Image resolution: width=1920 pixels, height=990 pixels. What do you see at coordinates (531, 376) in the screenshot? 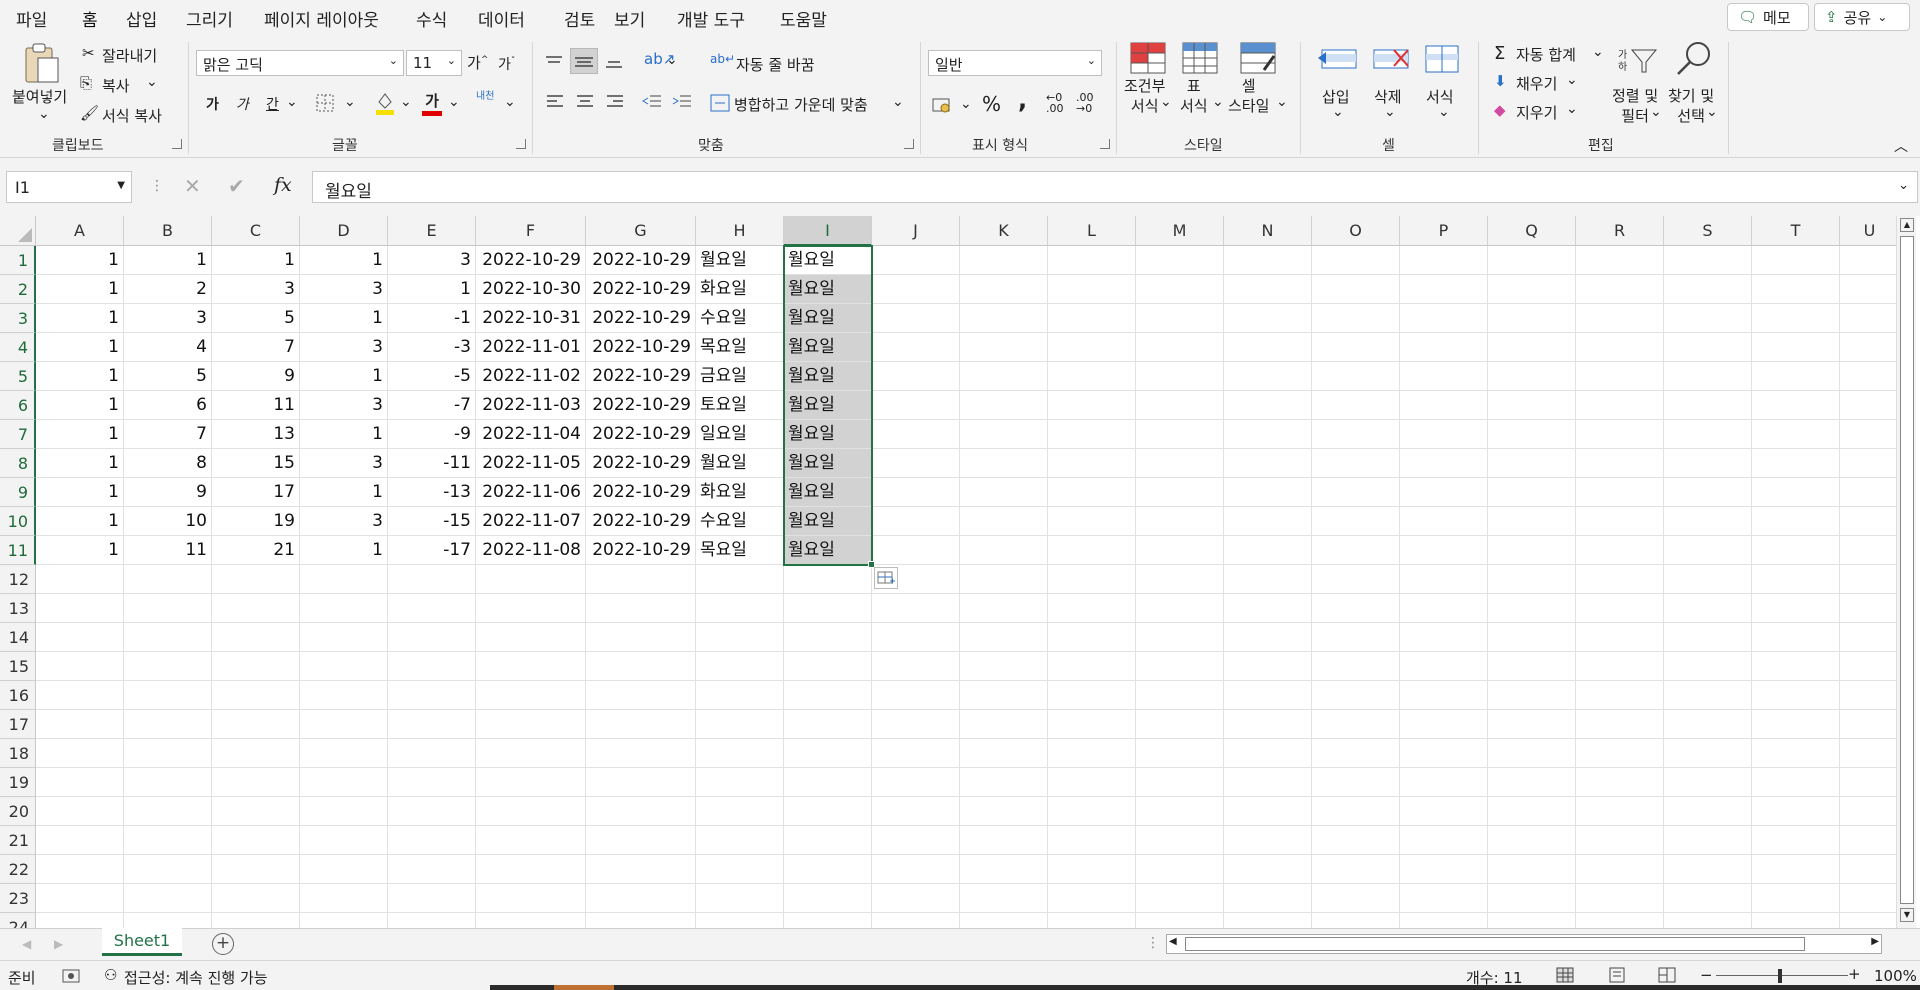
I see `cell: 2022-11-02` at bounding box center [531, 376].